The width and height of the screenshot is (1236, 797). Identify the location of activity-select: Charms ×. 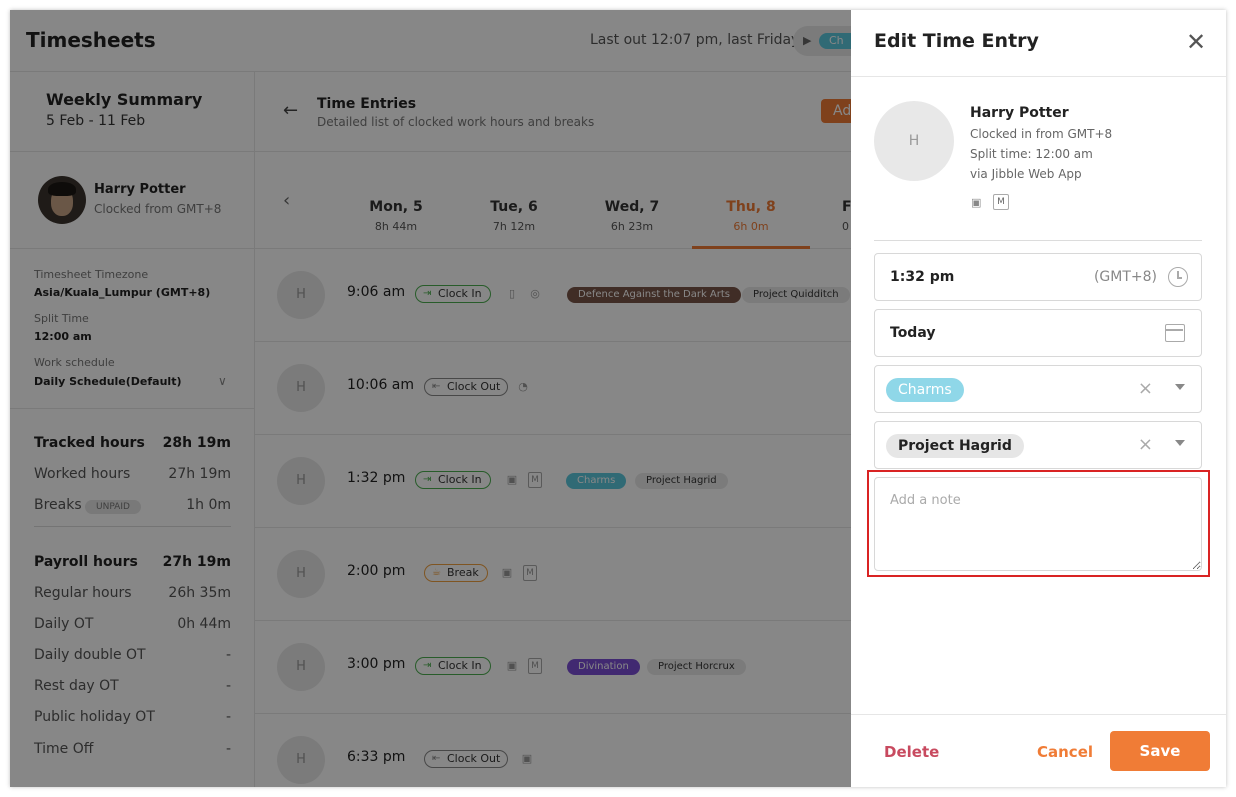
(1038, 389).